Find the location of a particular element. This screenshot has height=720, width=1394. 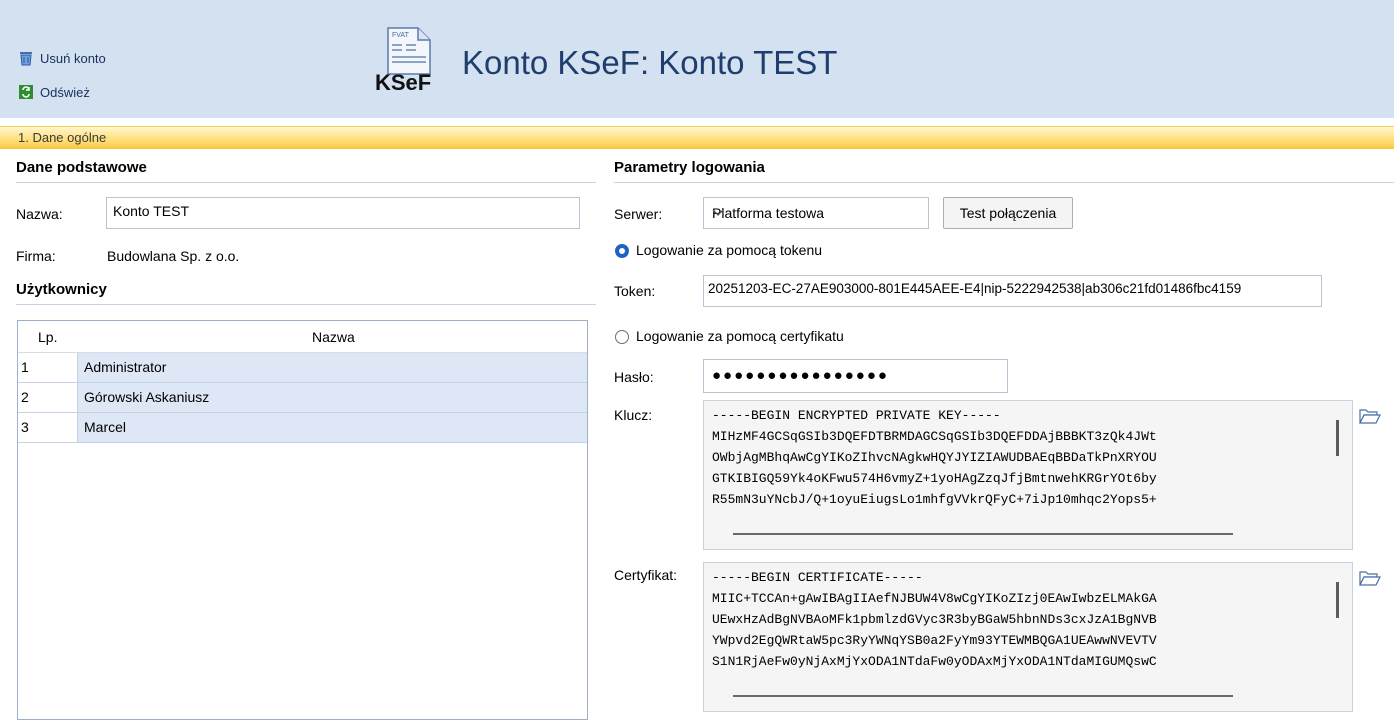

server-select: Platforma testowa is located at coordinates (816, 213).